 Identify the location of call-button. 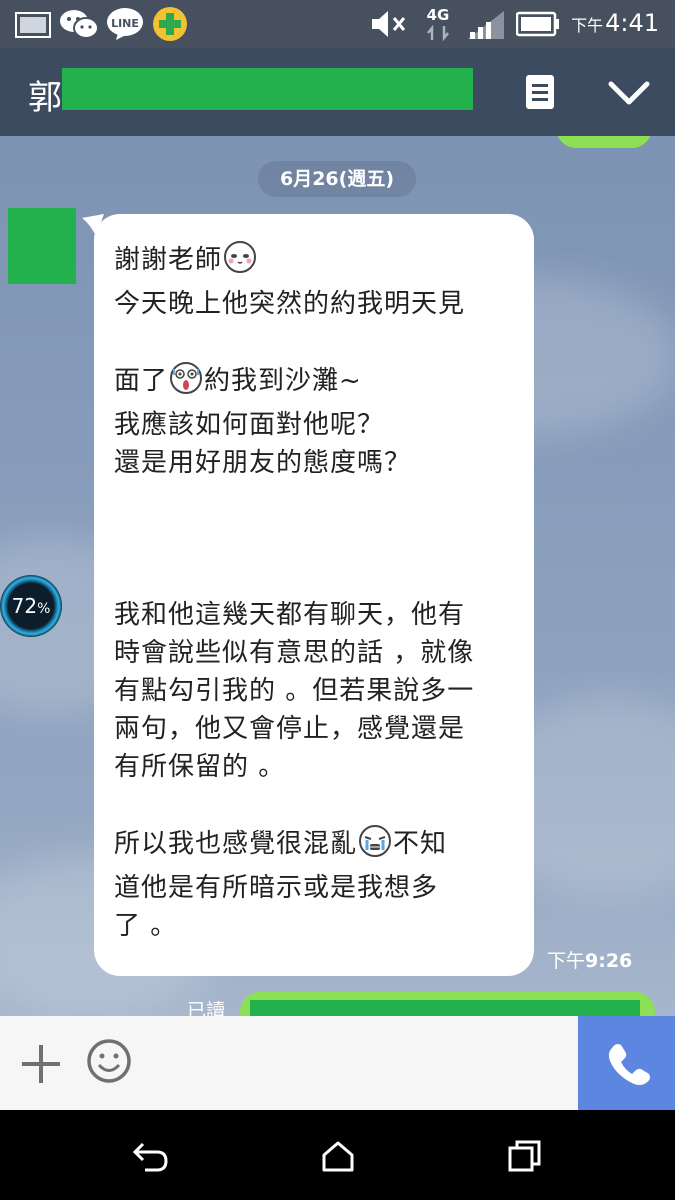
(626, 1063).